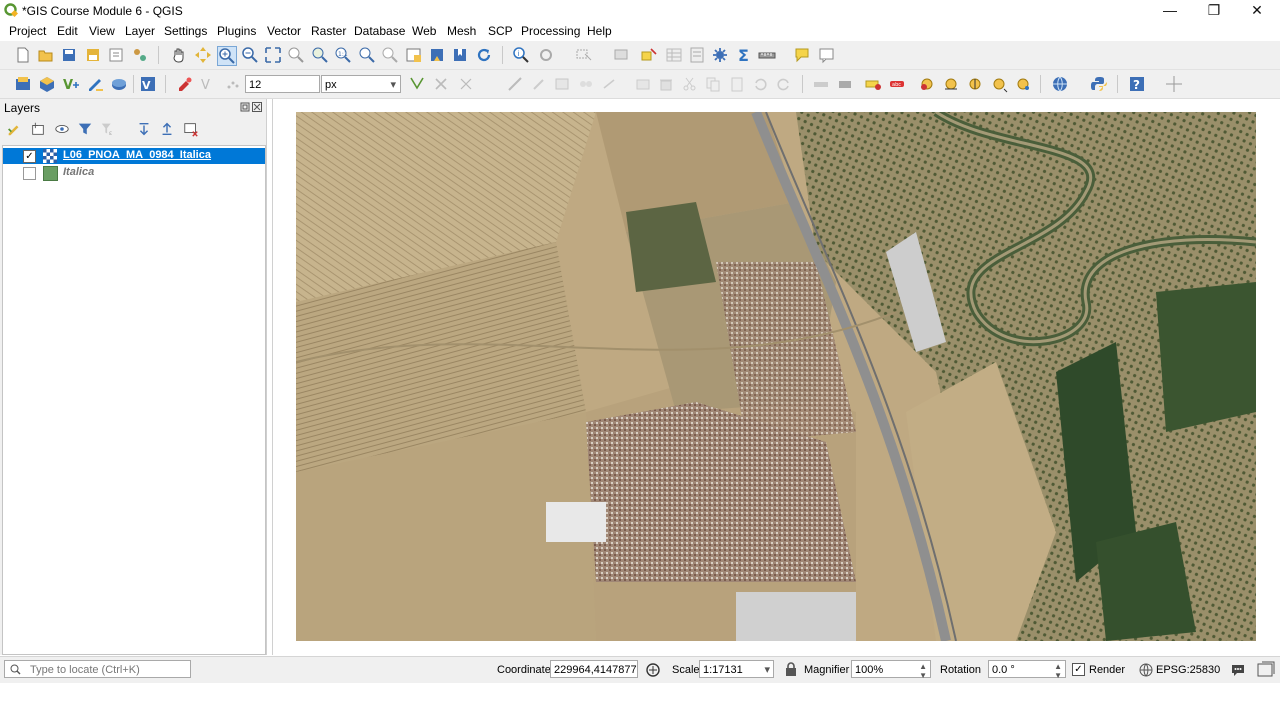 This screenshot has height=720, width=1280. Describe the element at coordinates (29, 156) in the screenshot. I see `layer-visibility-checkbox: ✓` at that location.